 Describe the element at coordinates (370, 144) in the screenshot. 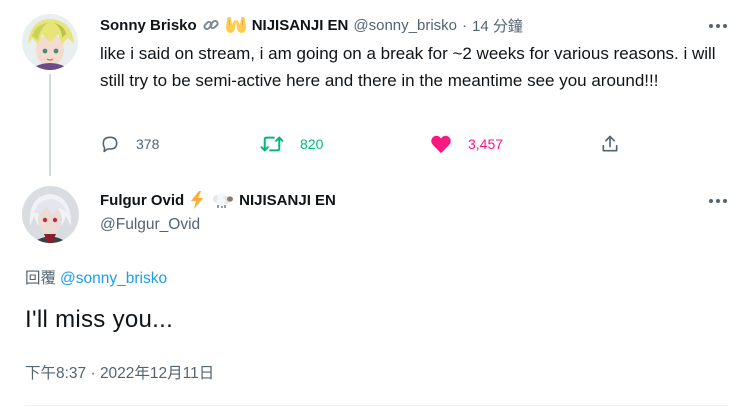

I see `tweet-actions-bar: 378 820 3,457` at that location.